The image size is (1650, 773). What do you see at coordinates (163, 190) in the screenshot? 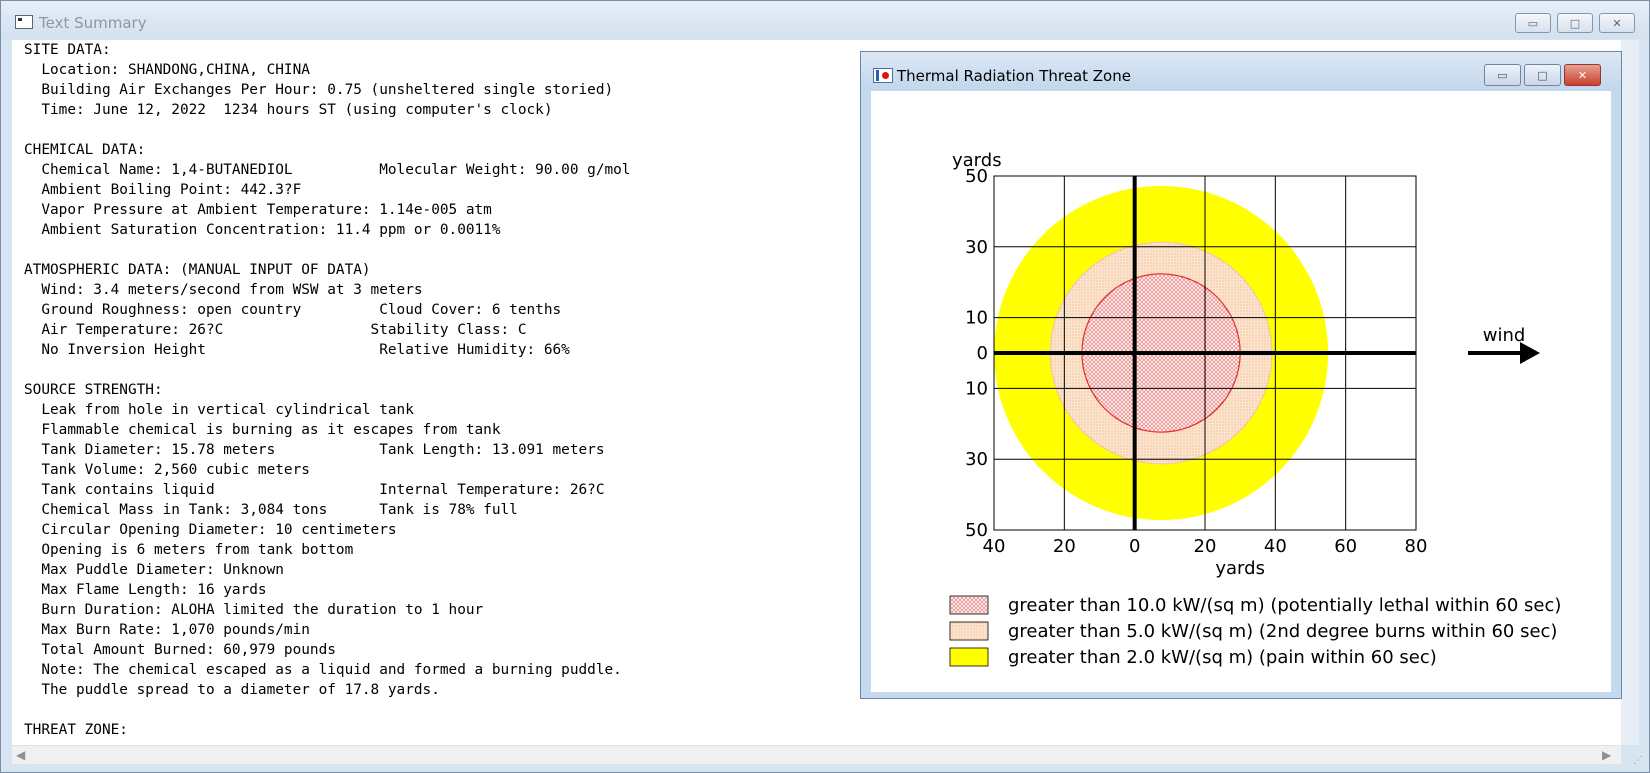
I see `summary-line: Ambient Boiling Point: 442.3?F` at bounding box center [163, 190].